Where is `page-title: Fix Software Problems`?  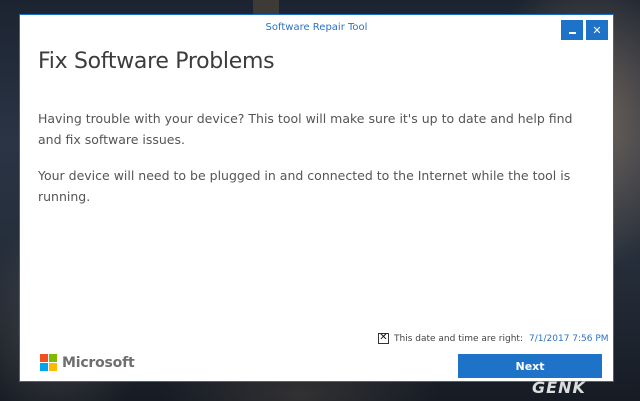 page-title: Fix Software Problems is located at coordinates (156, 61).